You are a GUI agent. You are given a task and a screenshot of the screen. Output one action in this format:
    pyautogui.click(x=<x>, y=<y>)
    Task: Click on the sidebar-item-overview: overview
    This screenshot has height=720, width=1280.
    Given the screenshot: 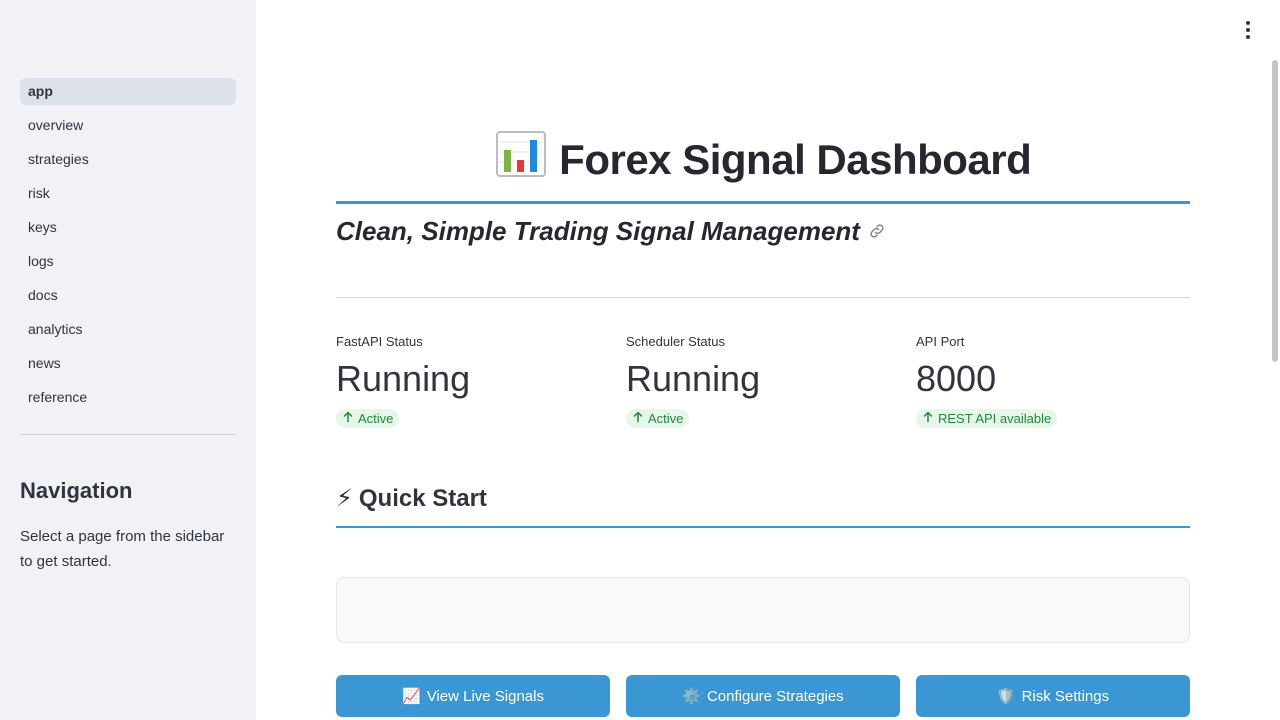 What is the action you would take?
    pyautogui.click(x=128, y=125)
    